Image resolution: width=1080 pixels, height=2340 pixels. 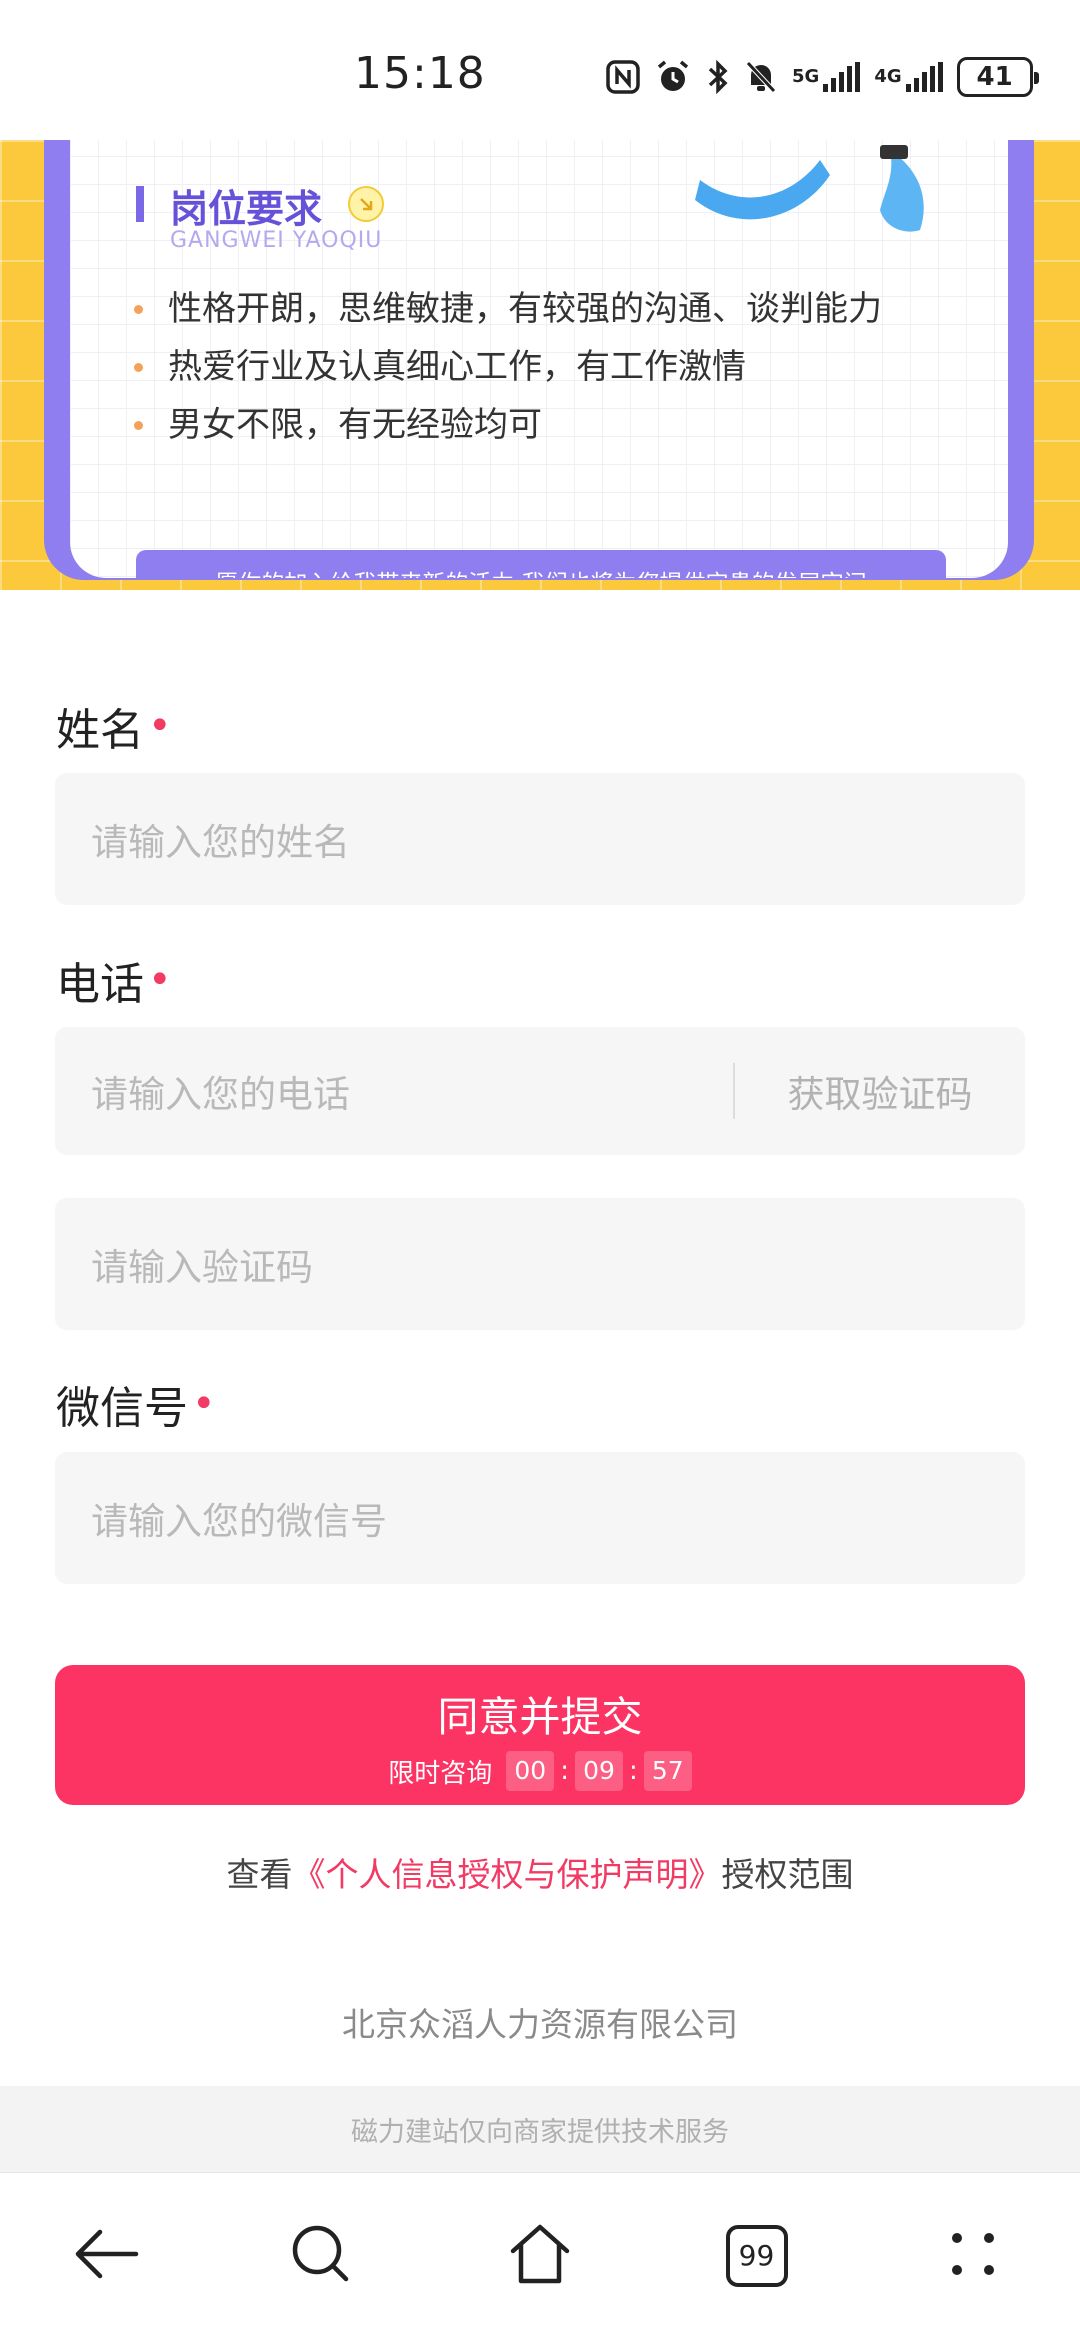 What do you see at coordinates (540, 1518) in the screenshot?
I see `wechat-input: 请输入您的微信号` at bounding box center [540, 1518].